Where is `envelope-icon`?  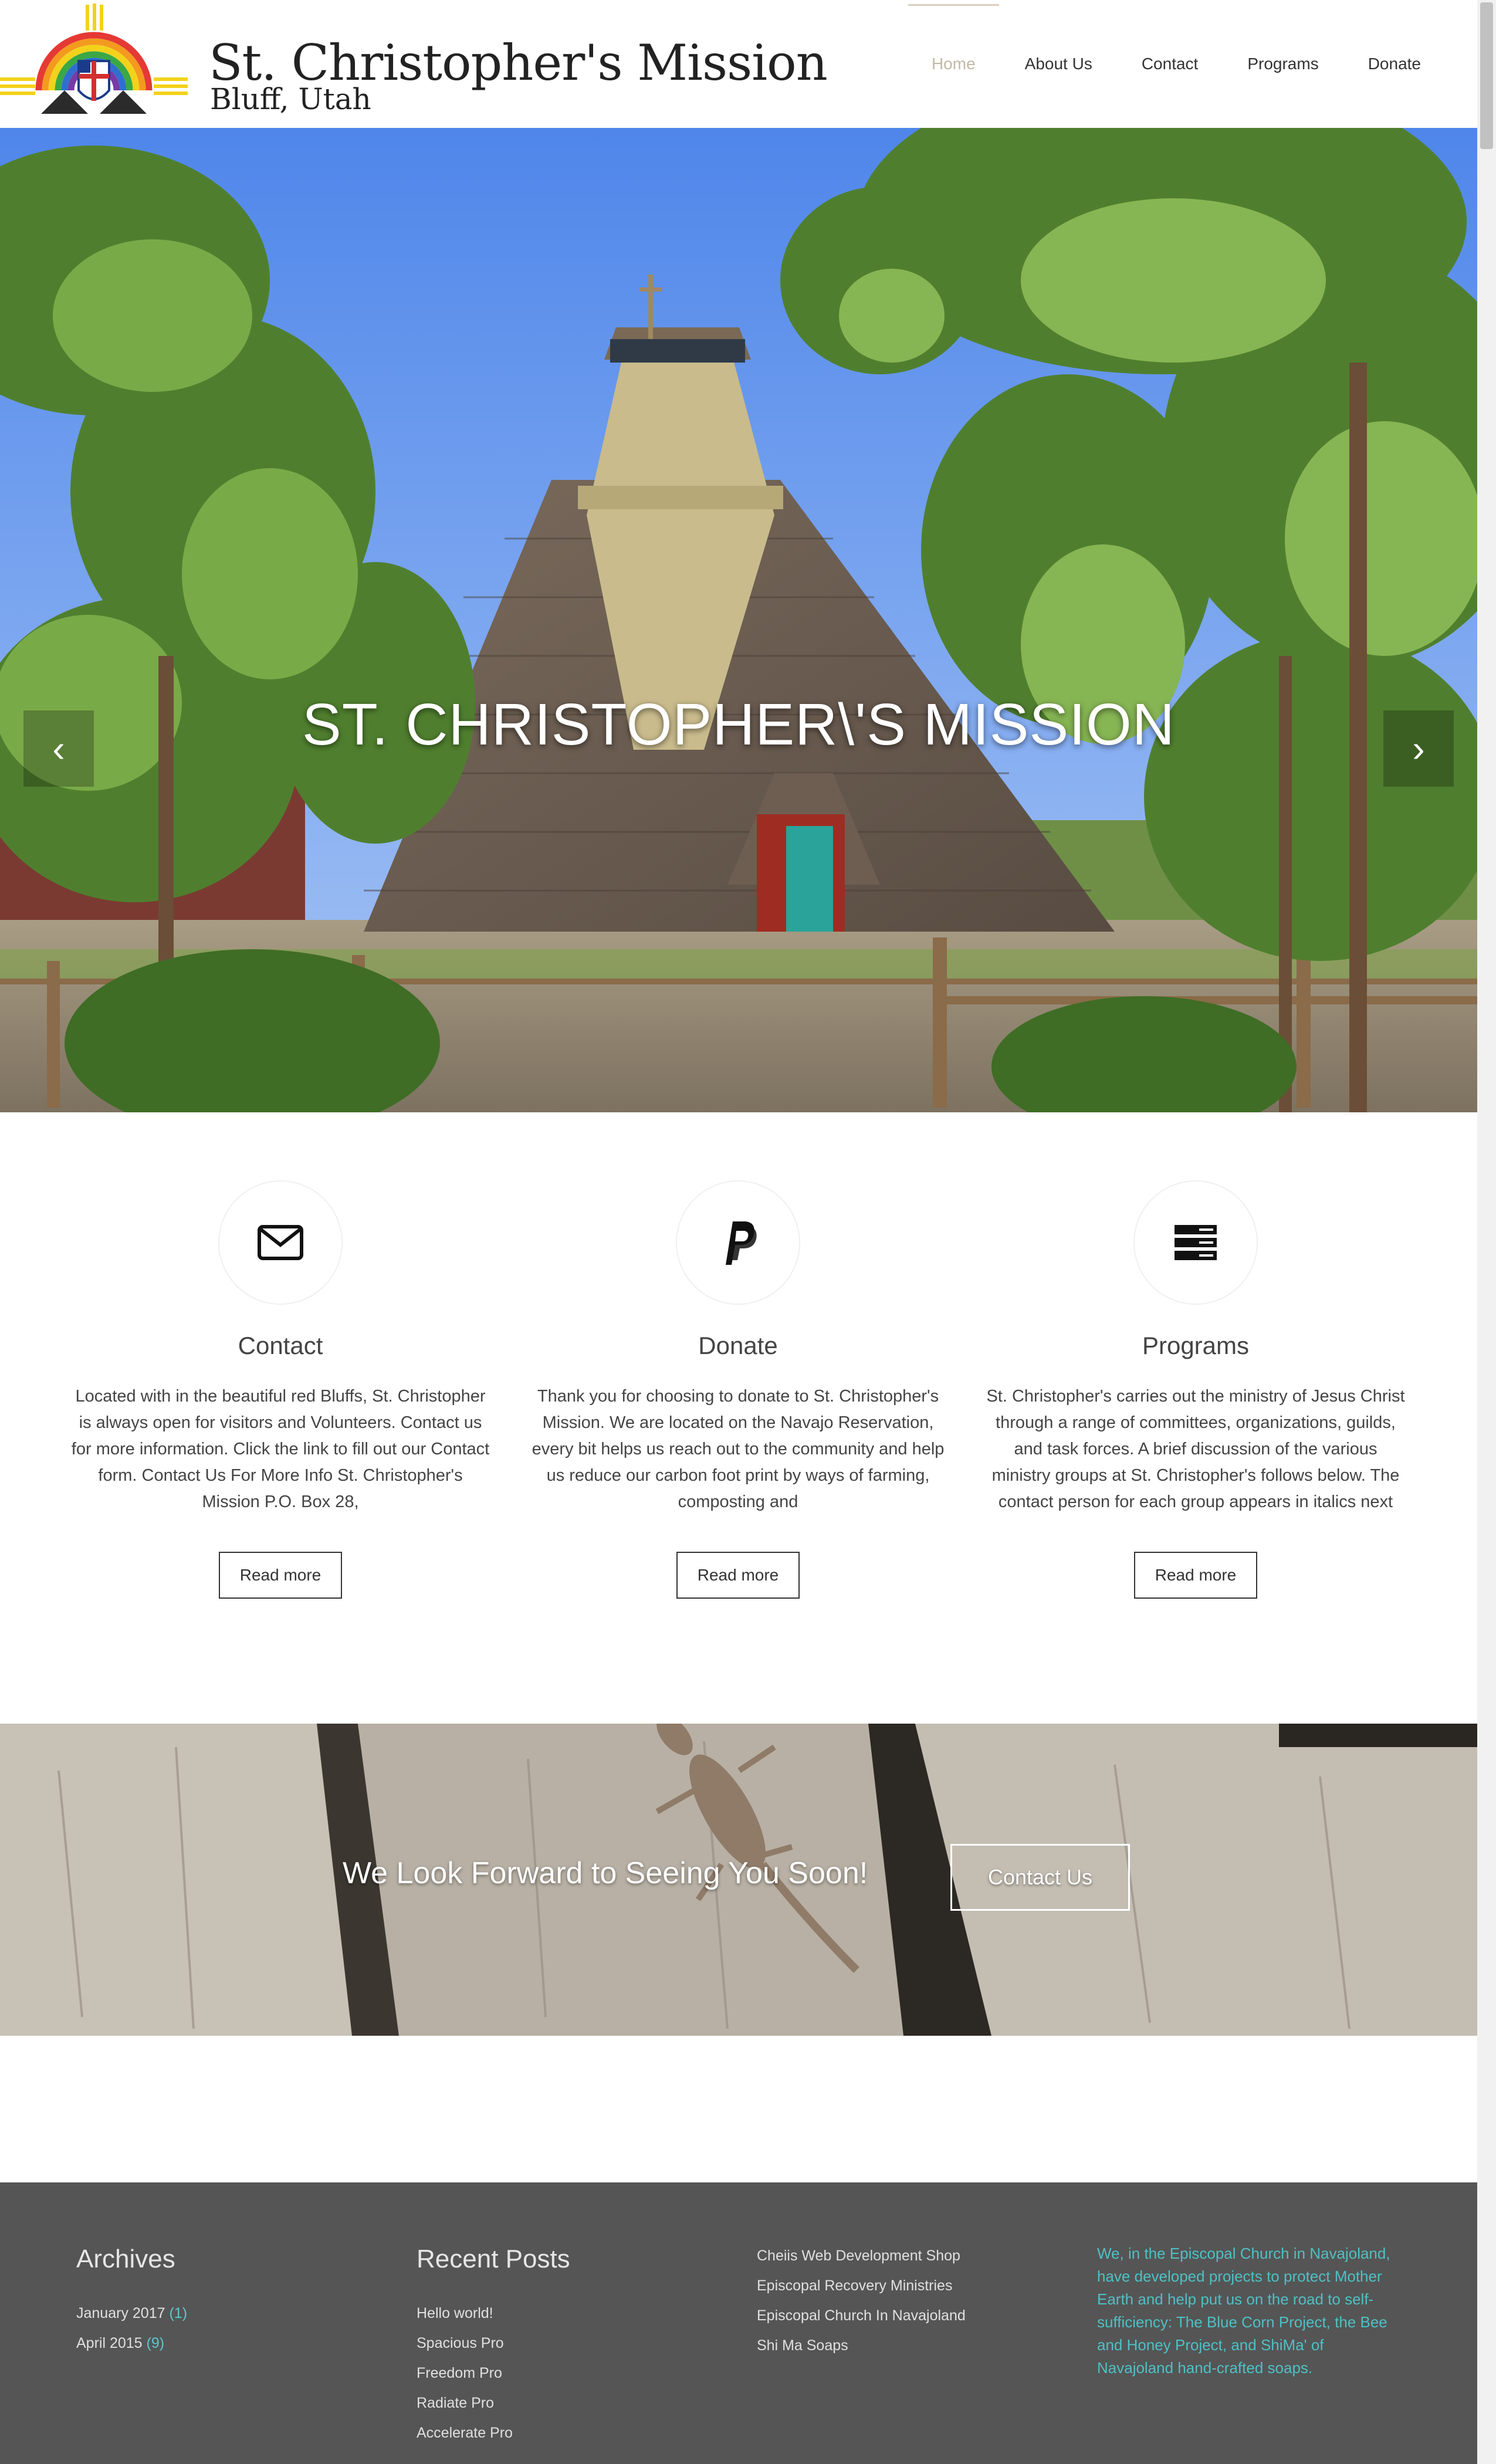 envelope-icon is located at coordinates (280, 1243).